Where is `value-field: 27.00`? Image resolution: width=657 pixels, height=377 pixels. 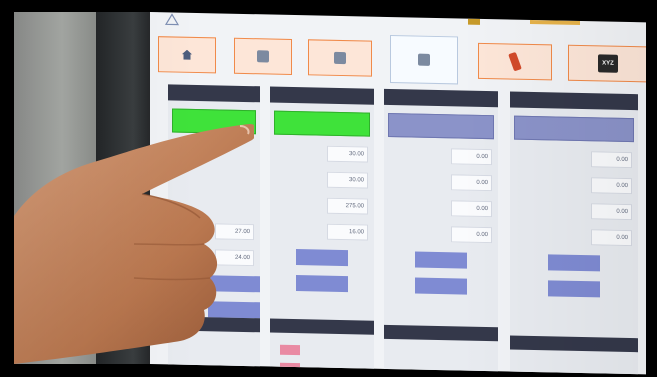
value-field: 27.00 is located at coordinates (234, 232).